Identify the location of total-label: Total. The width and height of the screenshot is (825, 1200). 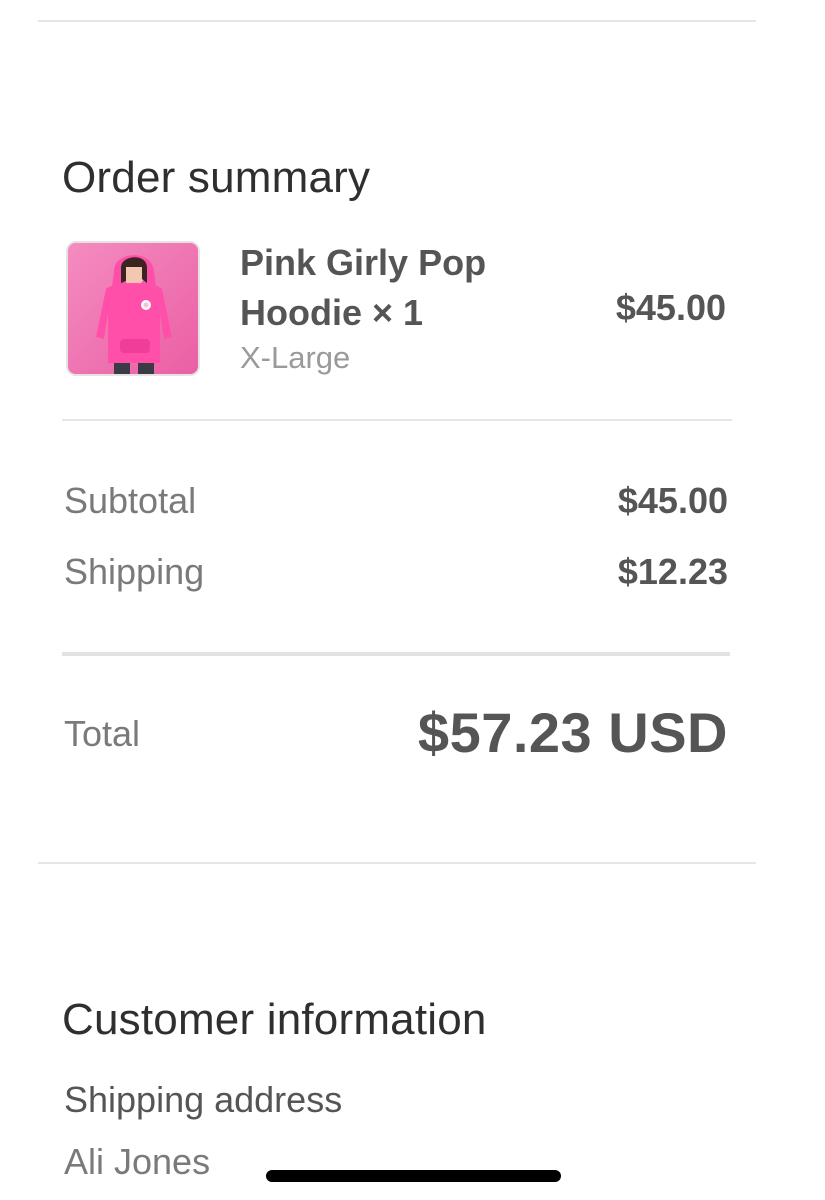
(102, 733).